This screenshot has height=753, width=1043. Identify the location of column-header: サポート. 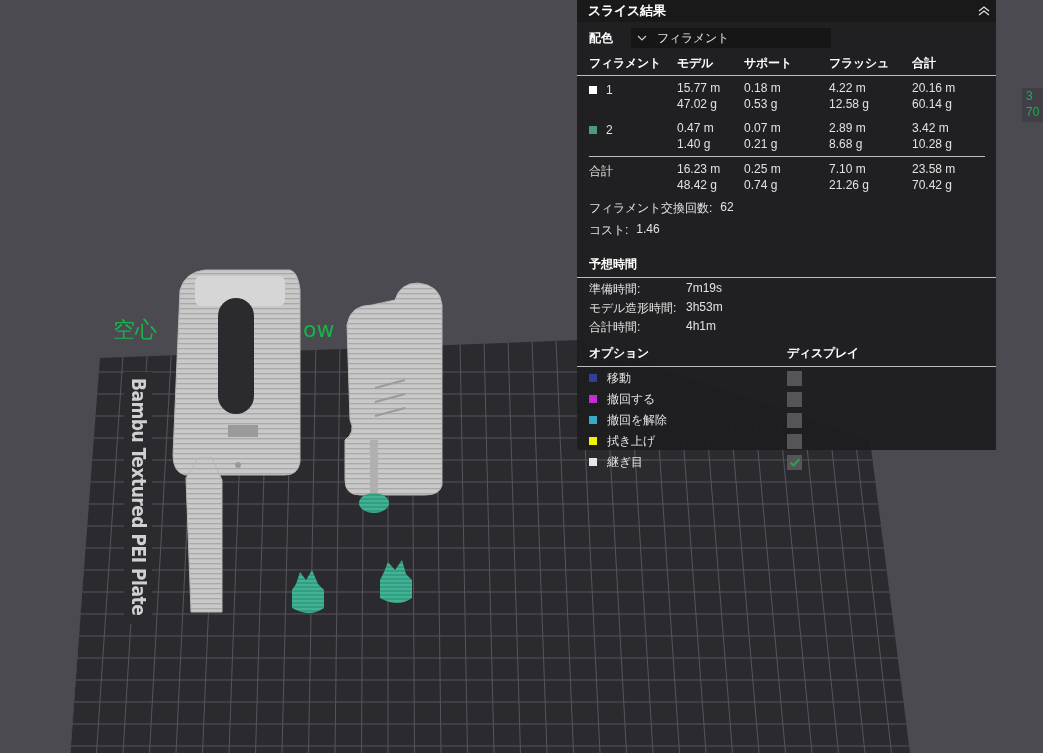
(768, 63).